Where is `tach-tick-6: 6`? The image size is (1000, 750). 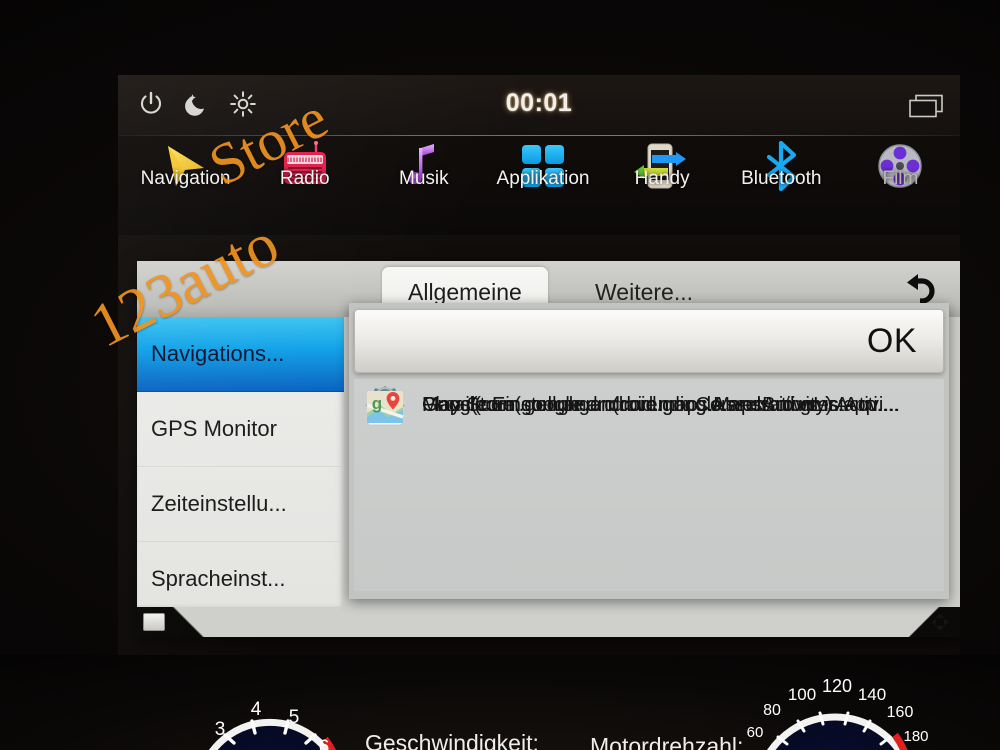 tach-tick-6: 6 is located at coordinates (324, 743).